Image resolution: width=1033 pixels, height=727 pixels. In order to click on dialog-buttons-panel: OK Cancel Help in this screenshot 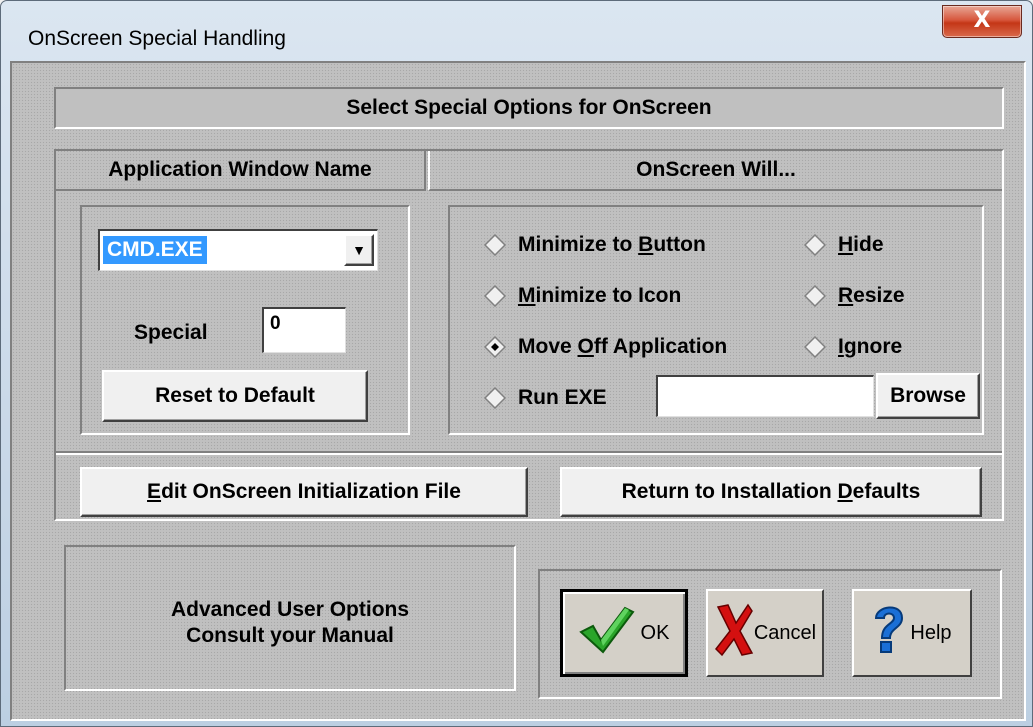, I will do `click(770, 634)`.